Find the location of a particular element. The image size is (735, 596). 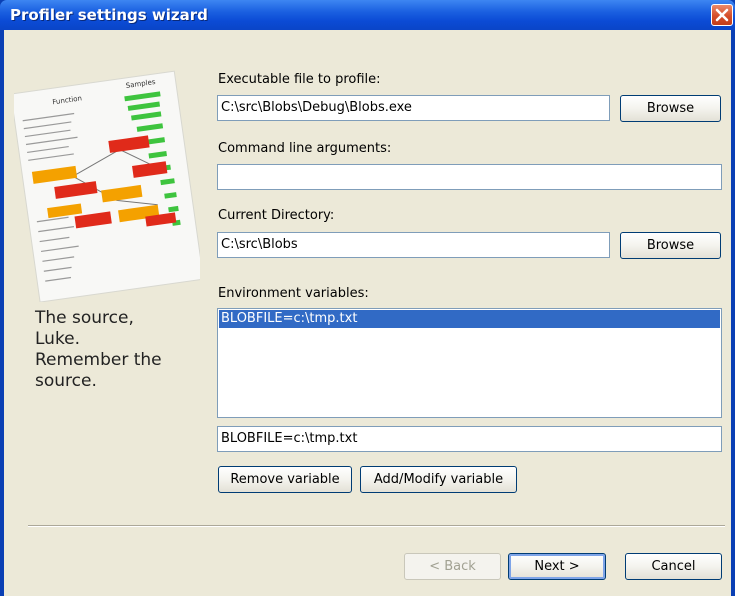

executable-field: C:\src\Blobs\Debug\Blobs.exe is located at coordinates (413, 108).